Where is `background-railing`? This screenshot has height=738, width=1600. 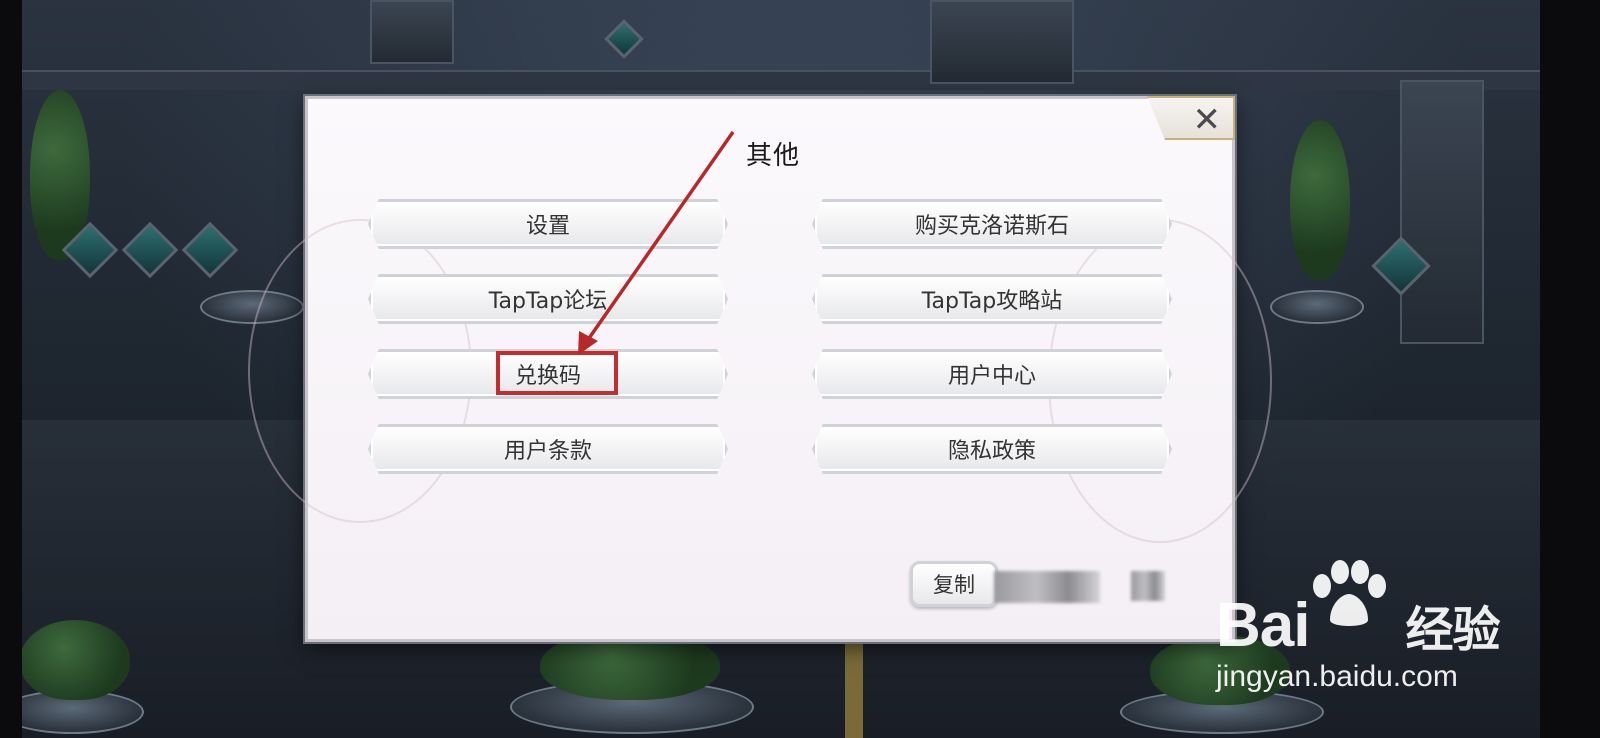
background-railing is located at coordinates (800, 80).